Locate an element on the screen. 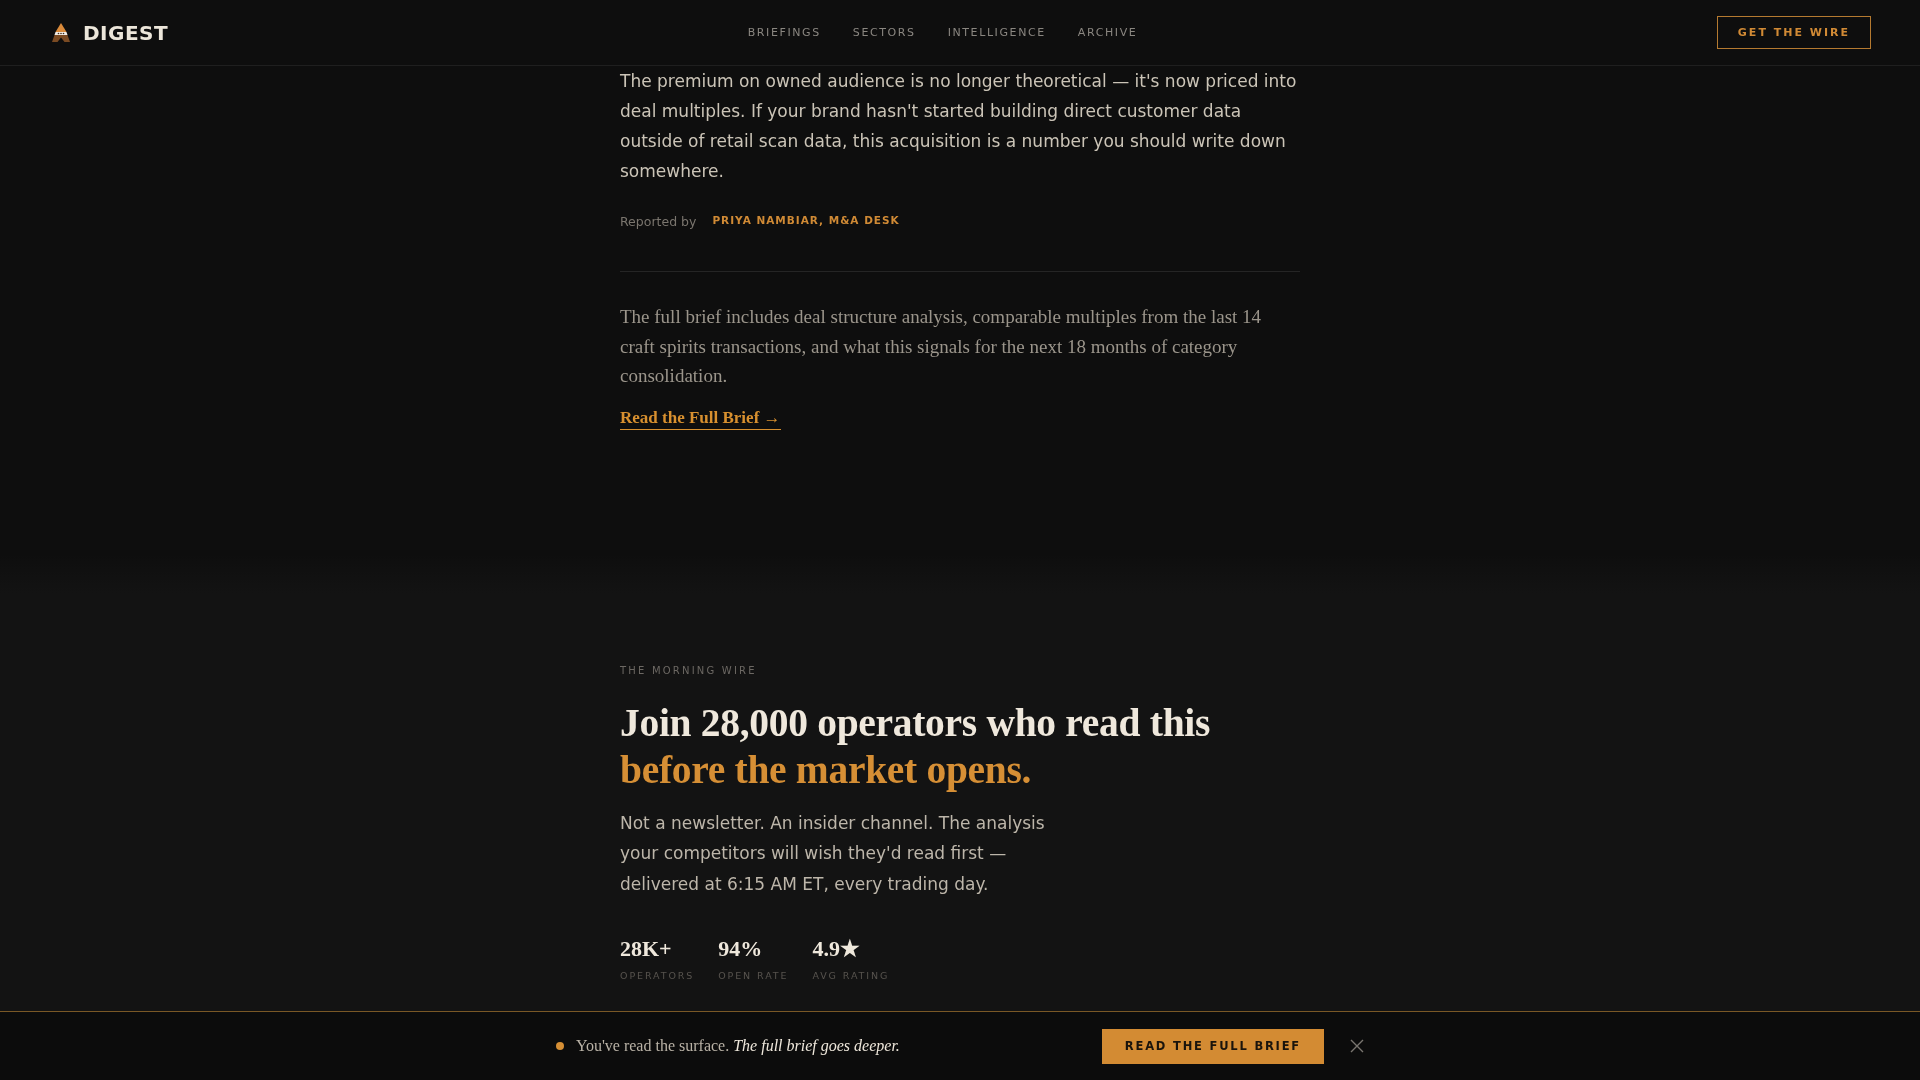 This screenshot has width=1920, height=1080. article-paragraph: The premium on owned audience is no longer theoretical — it's now priced into deal multiples. If your brand hasn't started building direct customer data outside of retail scan data, this acquisition is a number you should write down somewhere. is located at coordinates (959, 126).